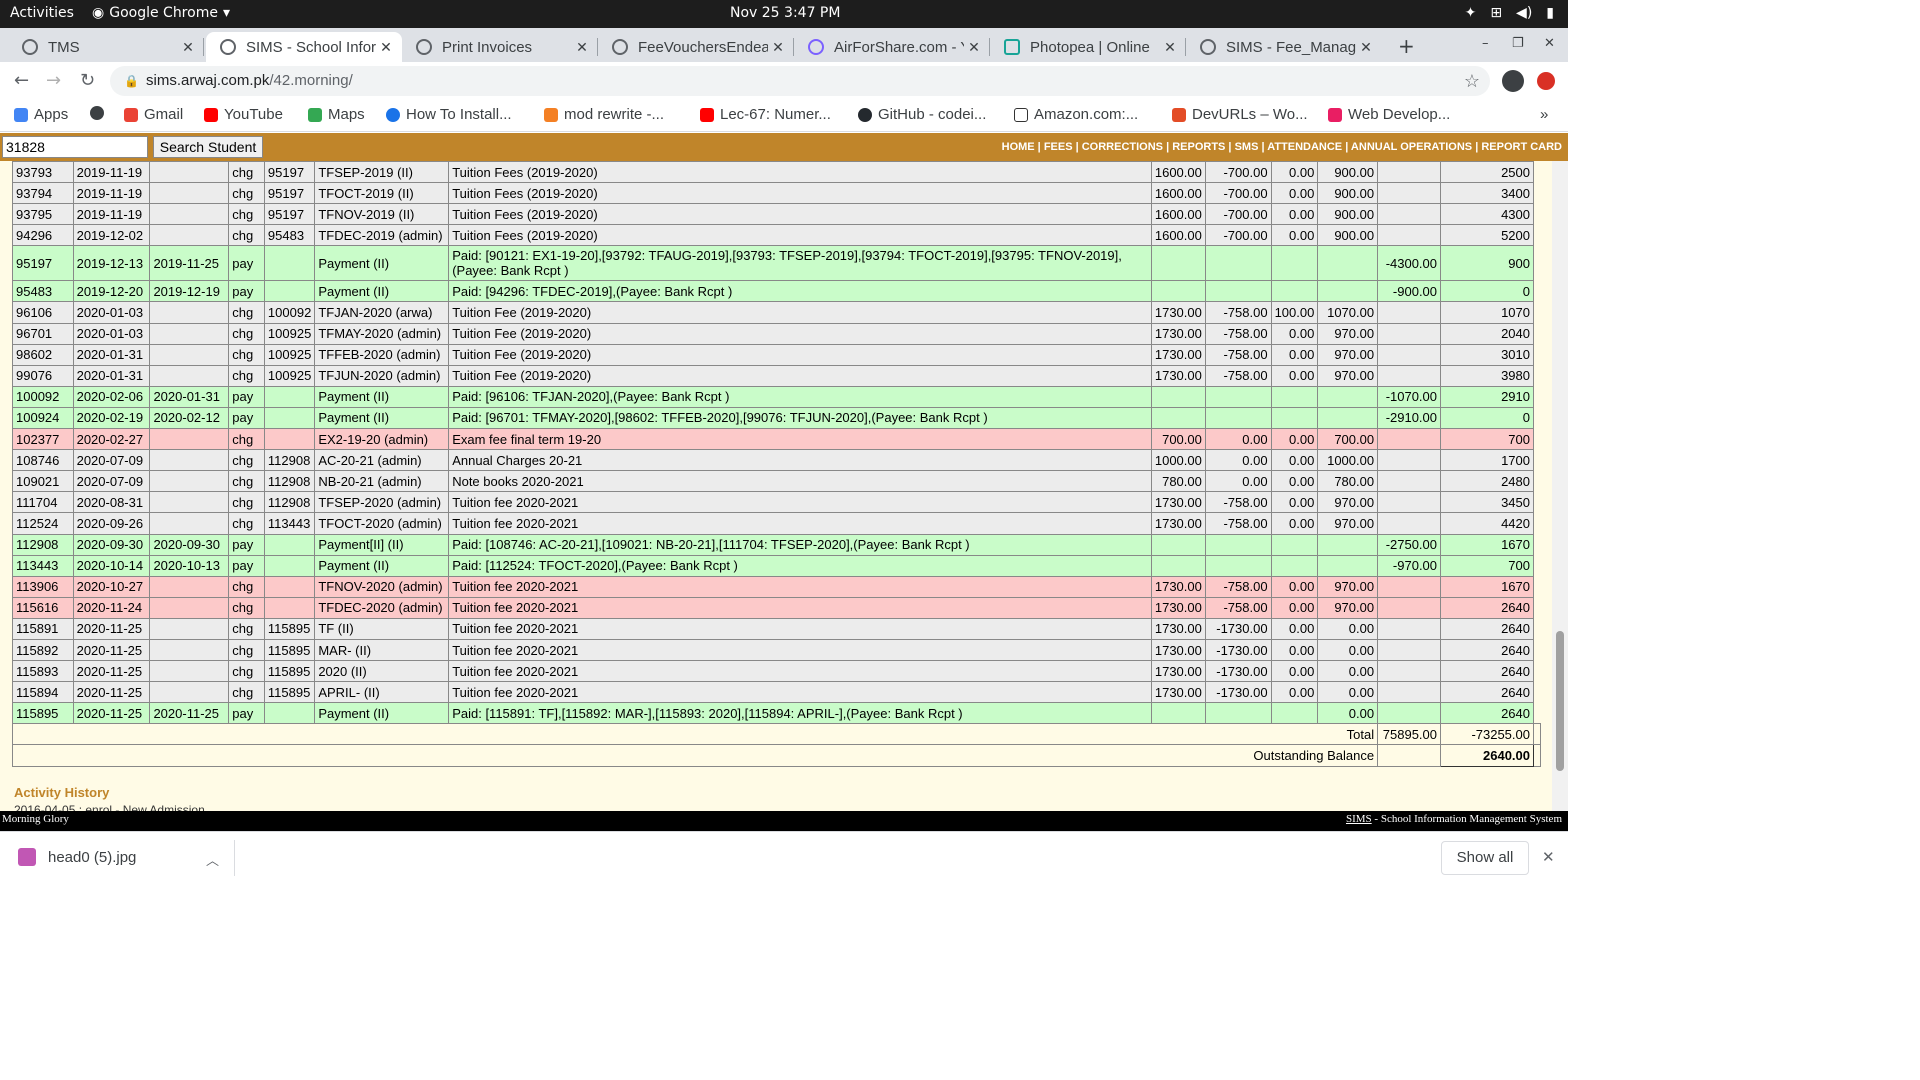 The height and width of the screenshot is (1080, 1920). I want to click on outstanding-balance: 2640.00, so click(1487, 755).